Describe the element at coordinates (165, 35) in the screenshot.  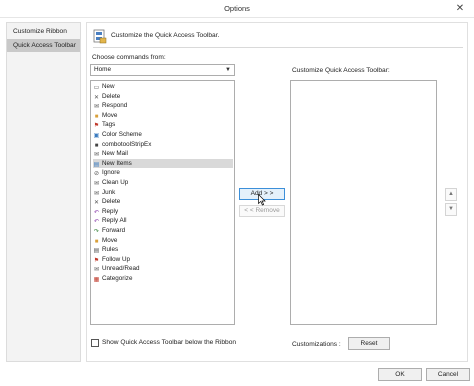
I see `page-title: Customize the Quick Access Toolbar.` at that location.